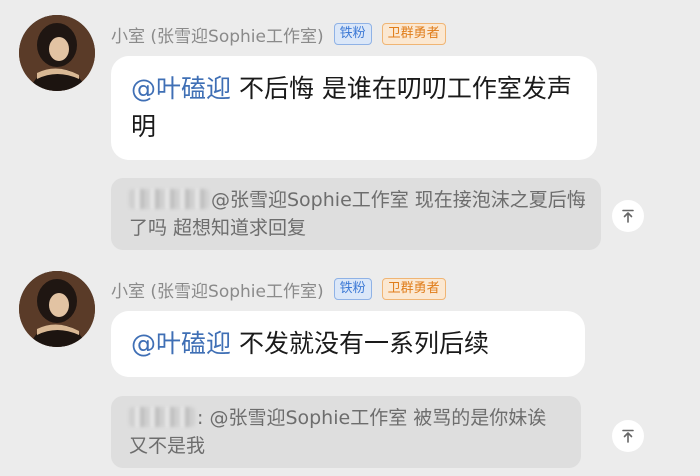 This screenshot has width=700, height=476. I want to click on reply-mention: @张雪迎Sophie工作室, so click(310, 200).